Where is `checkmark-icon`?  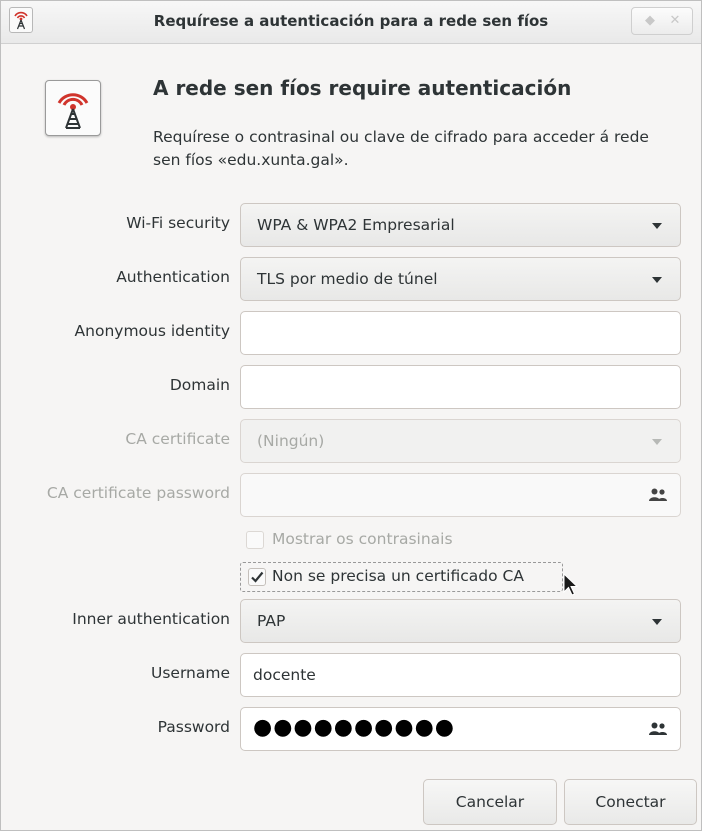
checkmark-icon is located at coordinates (257, 577).